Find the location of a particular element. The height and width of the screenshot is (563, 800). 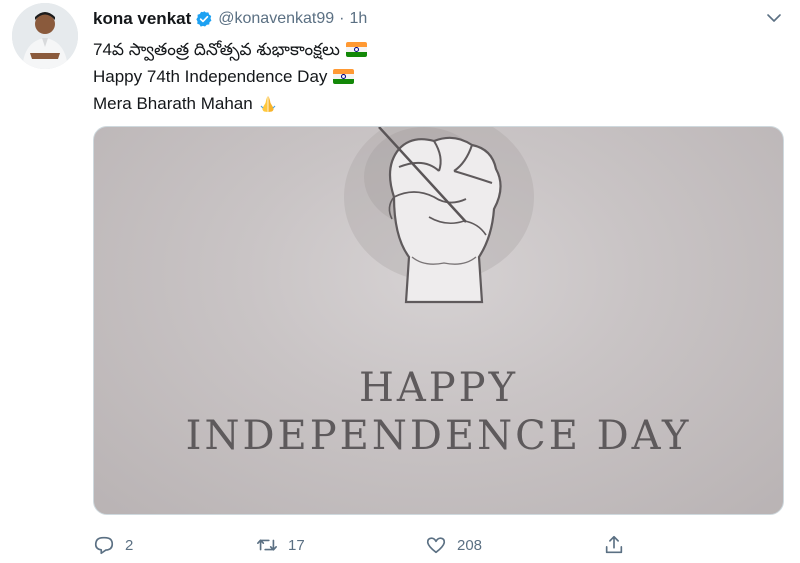

media-heading-independence: INDEPENDENCE DAY is located at coordinates (438, 436).